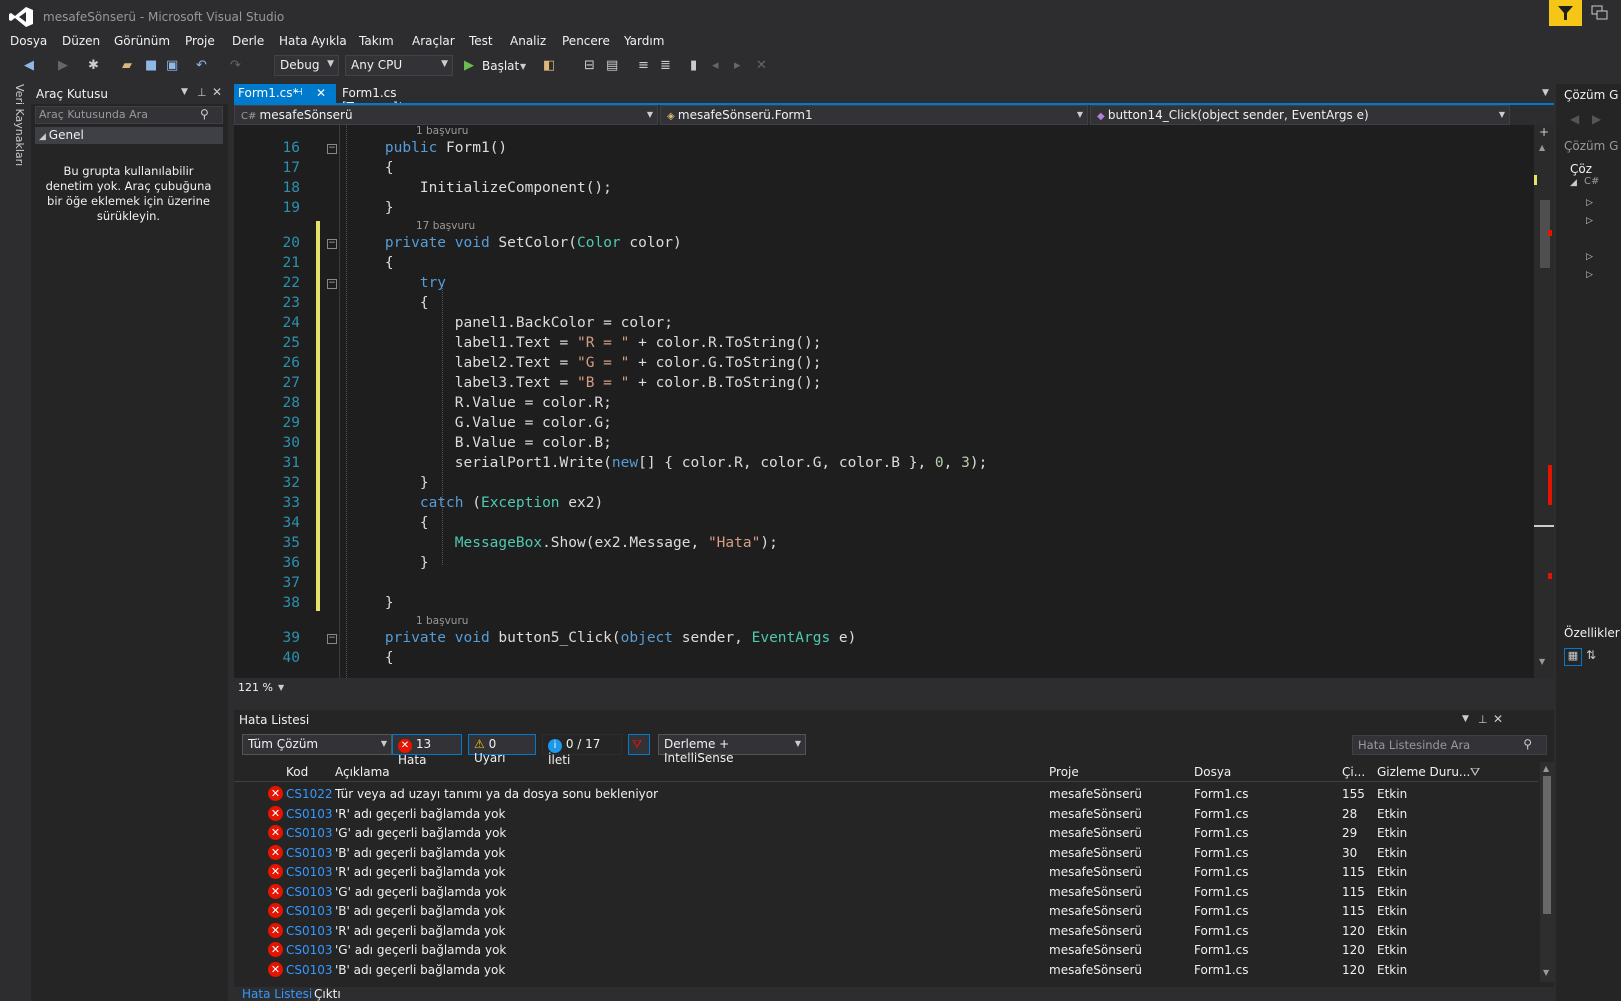  I want to click on indent-icon: ≡, so click(643, 65).